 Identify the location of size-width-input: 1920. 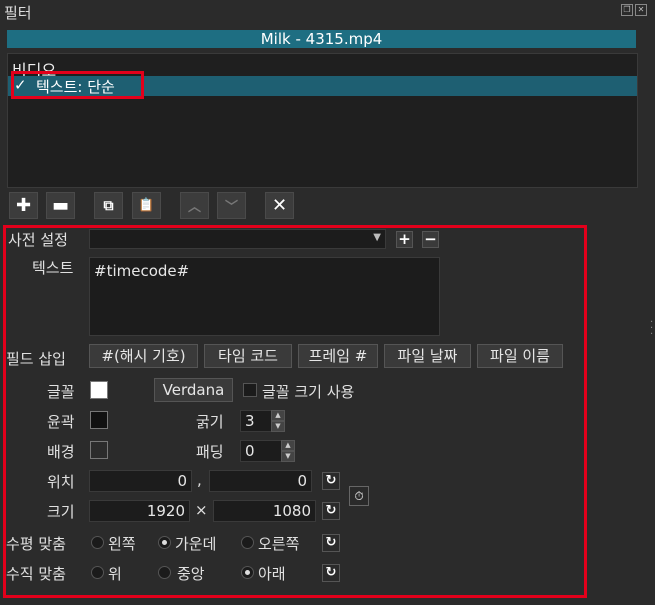
(139, 511).